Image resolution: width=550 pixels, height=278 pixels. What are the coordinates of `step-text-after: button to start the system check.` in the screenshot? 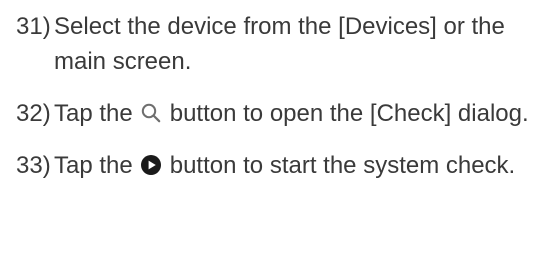 It's located at (342, 165).